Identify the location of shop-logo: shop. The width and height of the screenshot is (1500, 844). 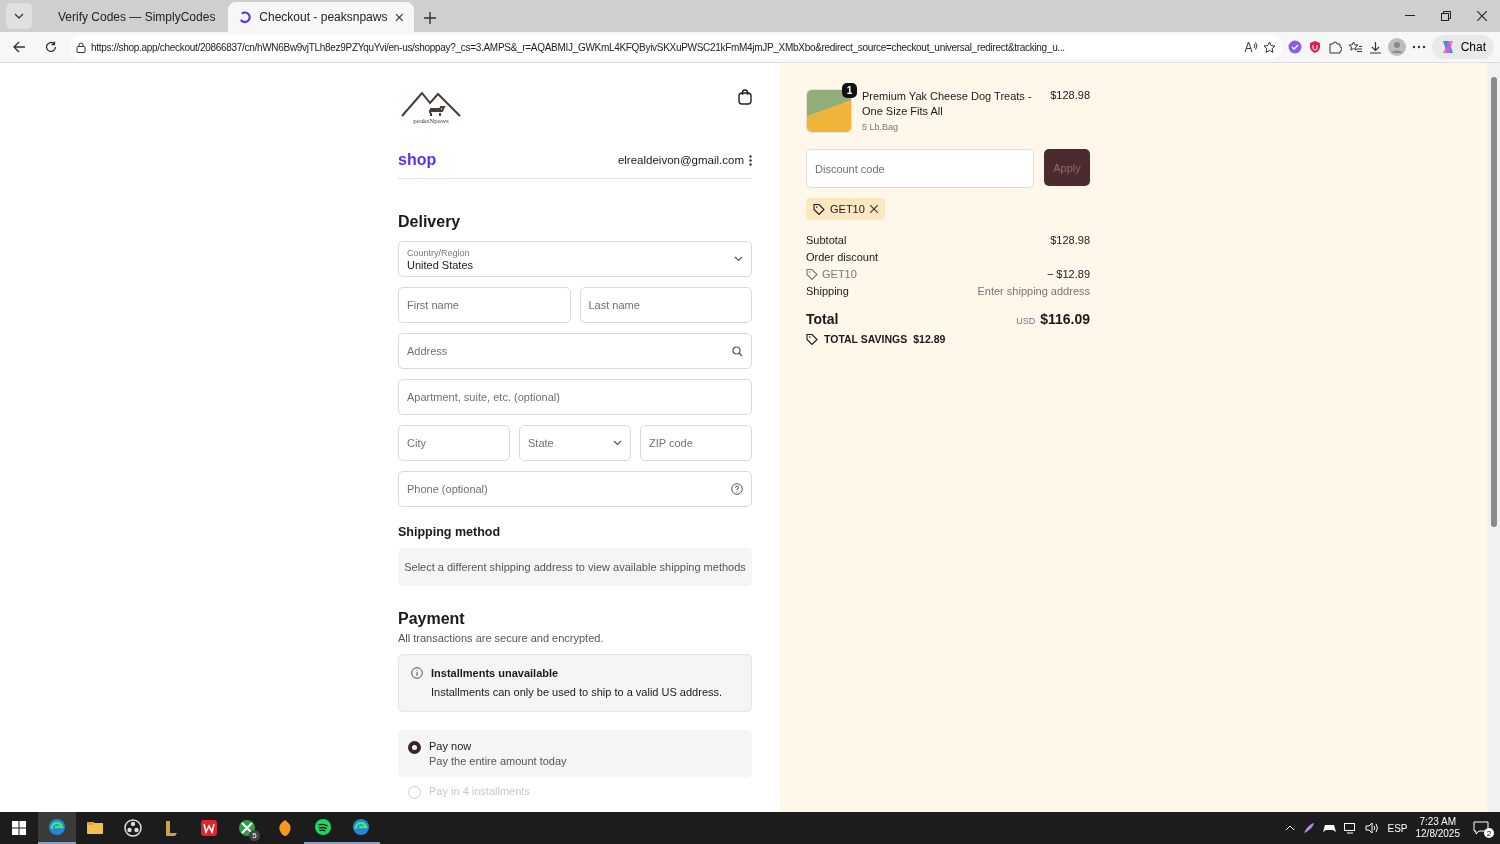
(417, 160).